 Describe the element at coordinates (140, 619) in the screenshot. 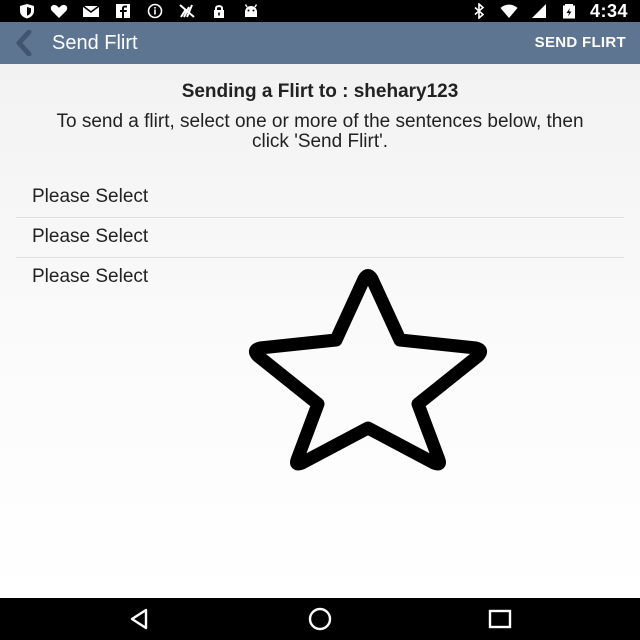

I see `back-nav-icon` at that location.